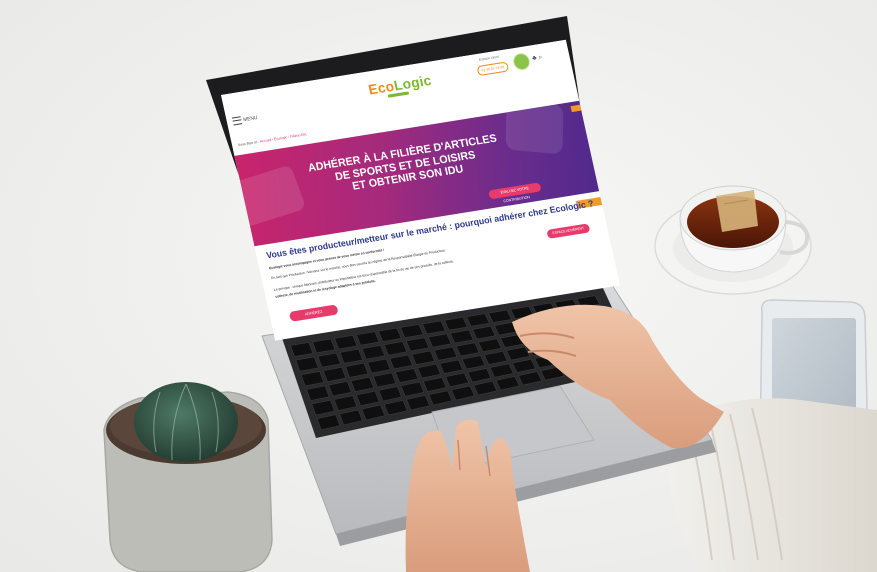 This screenshot has height=572, width=877. I want to click on phone-pill: 01 30 57 79 09, so click(493, 69).